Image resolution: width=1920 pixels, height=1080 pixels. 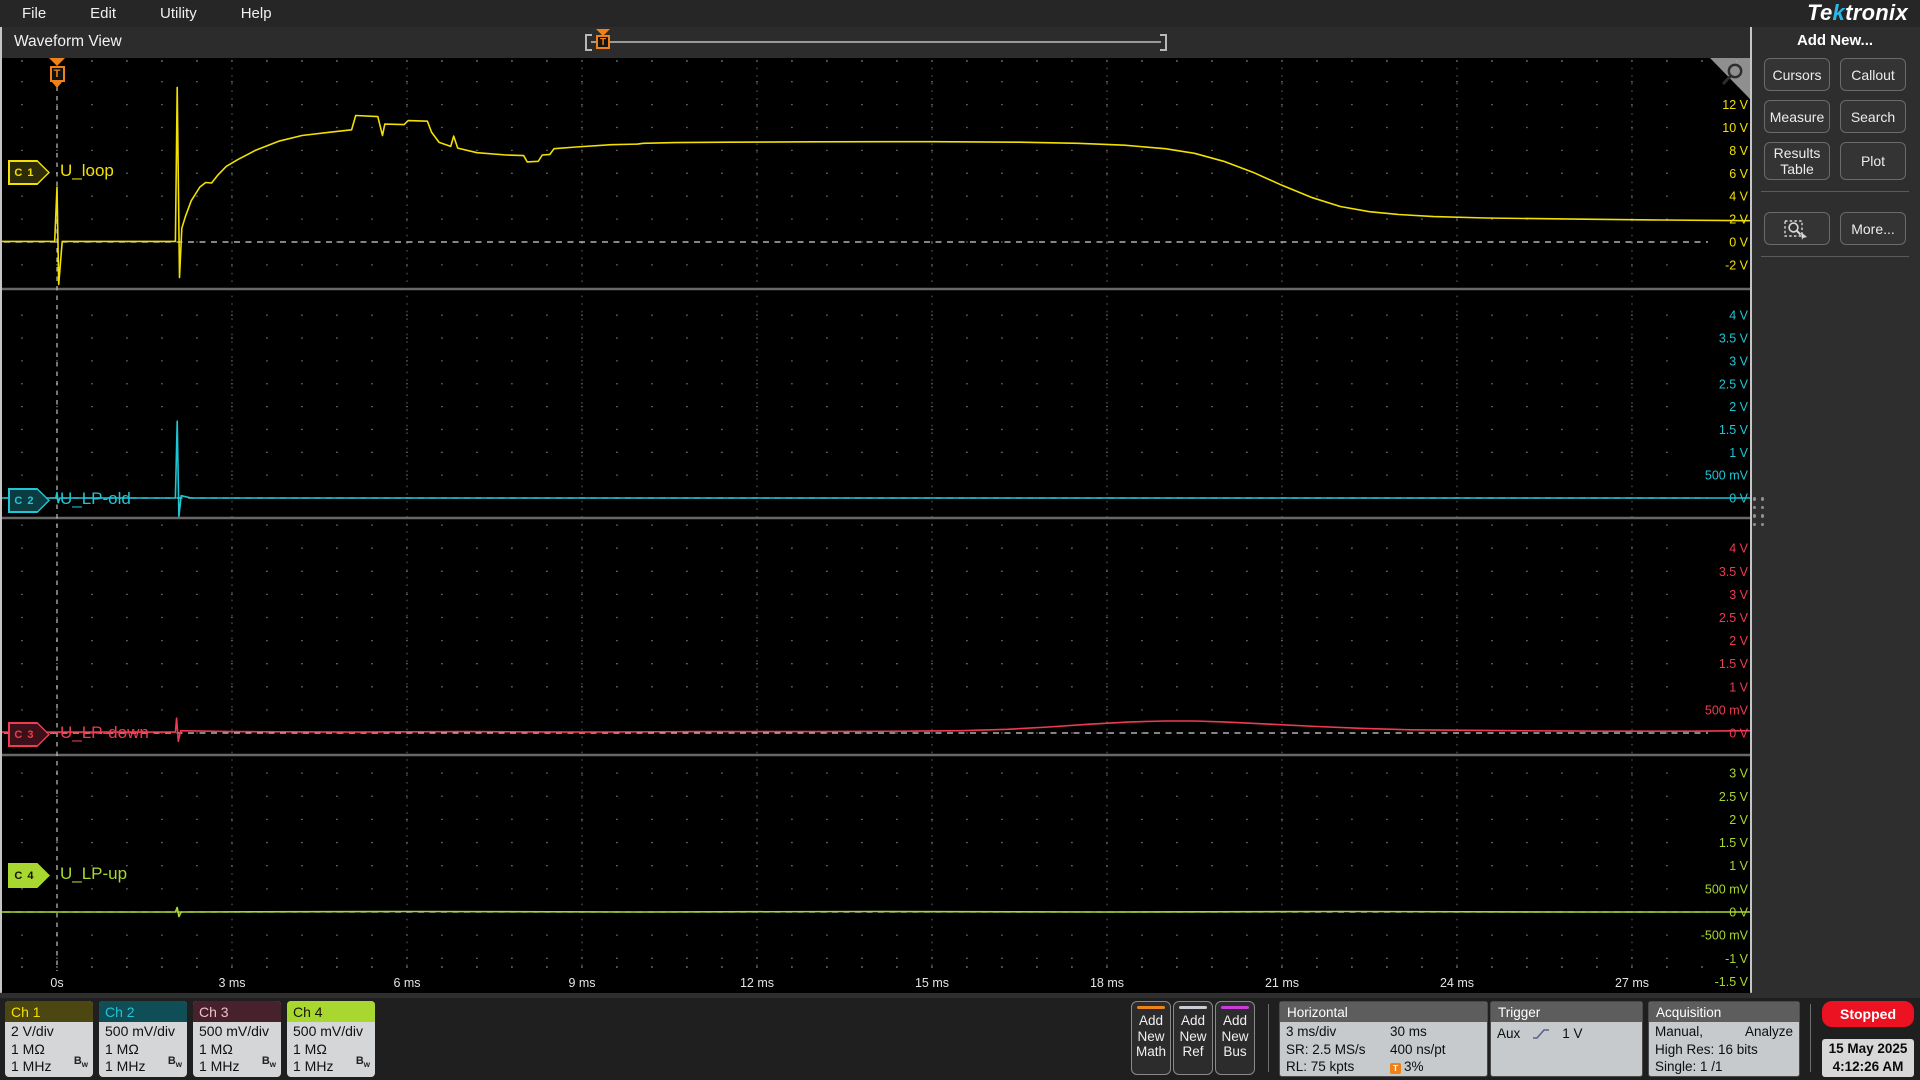 What do you see at coordinates (1395, 1068) in the screenshot?
I see `trigger-position-icon: T` at bounding box center [1395, 1068].